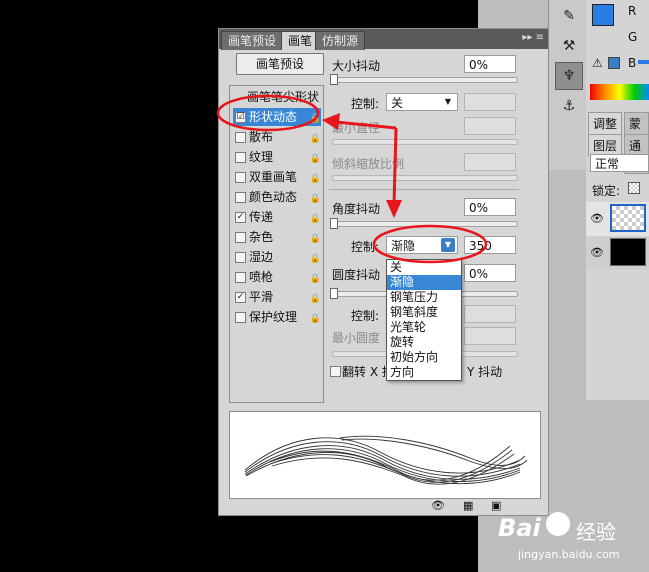 The image size is (649, 572). What do you see at coordinates (533, 37) in the screenshot?
I see `panel-menu-icon: ▸▸ ≡` at bounding box center [533, 37].